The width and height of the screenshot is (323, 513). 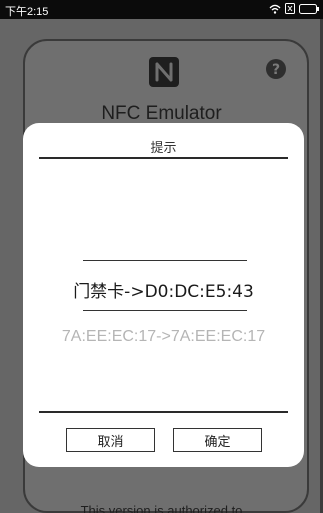 I want to click on status-bar: 下午2:15, so click(x=161, y=9).